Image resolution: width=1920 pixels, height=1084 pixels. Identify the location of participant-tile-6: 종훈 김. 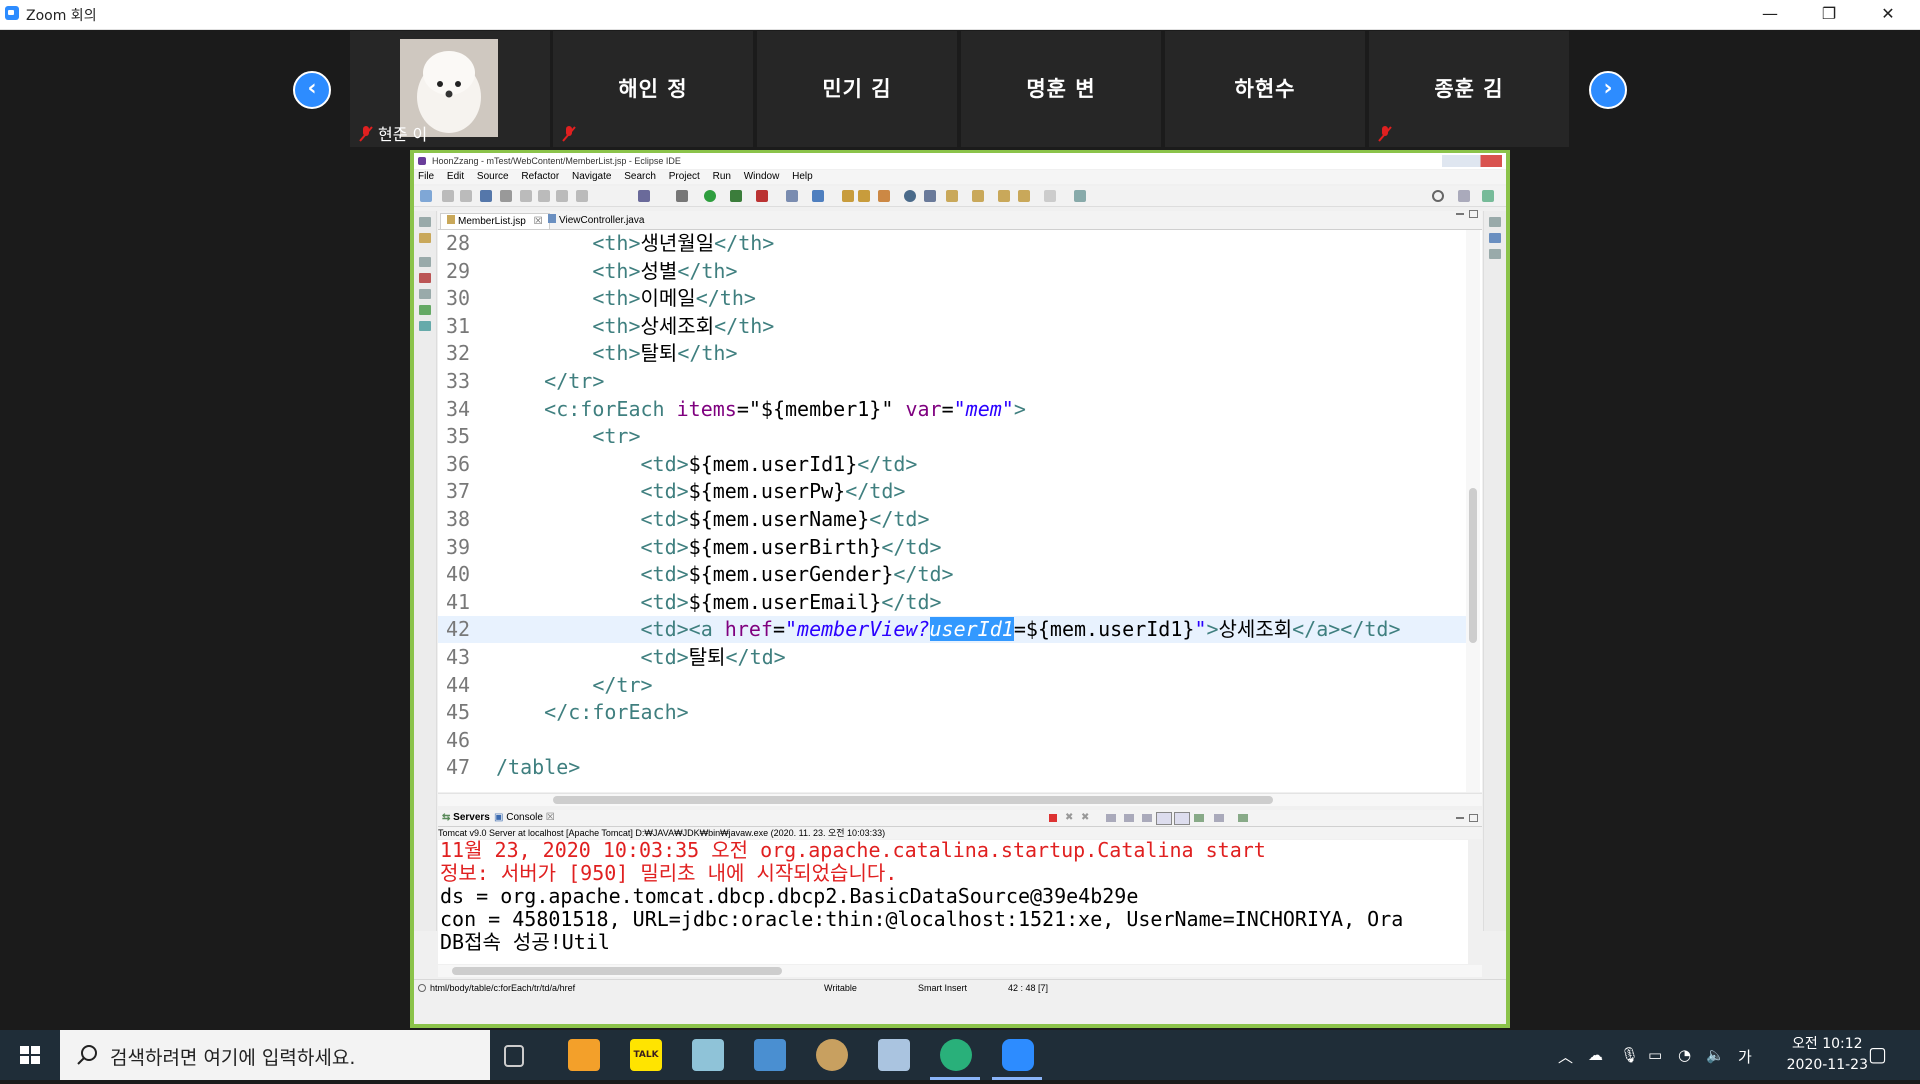
(1469, 89).